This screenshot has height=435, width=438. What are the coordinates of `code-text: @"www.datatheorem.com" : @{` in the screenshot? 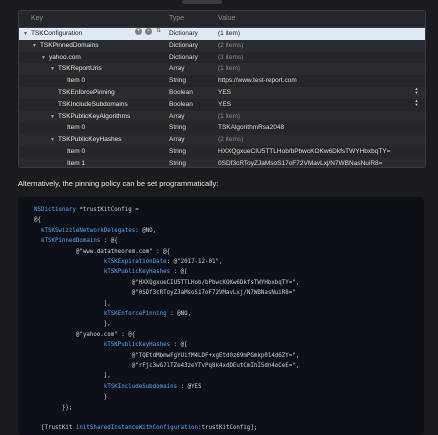 It's located at (102, 251).